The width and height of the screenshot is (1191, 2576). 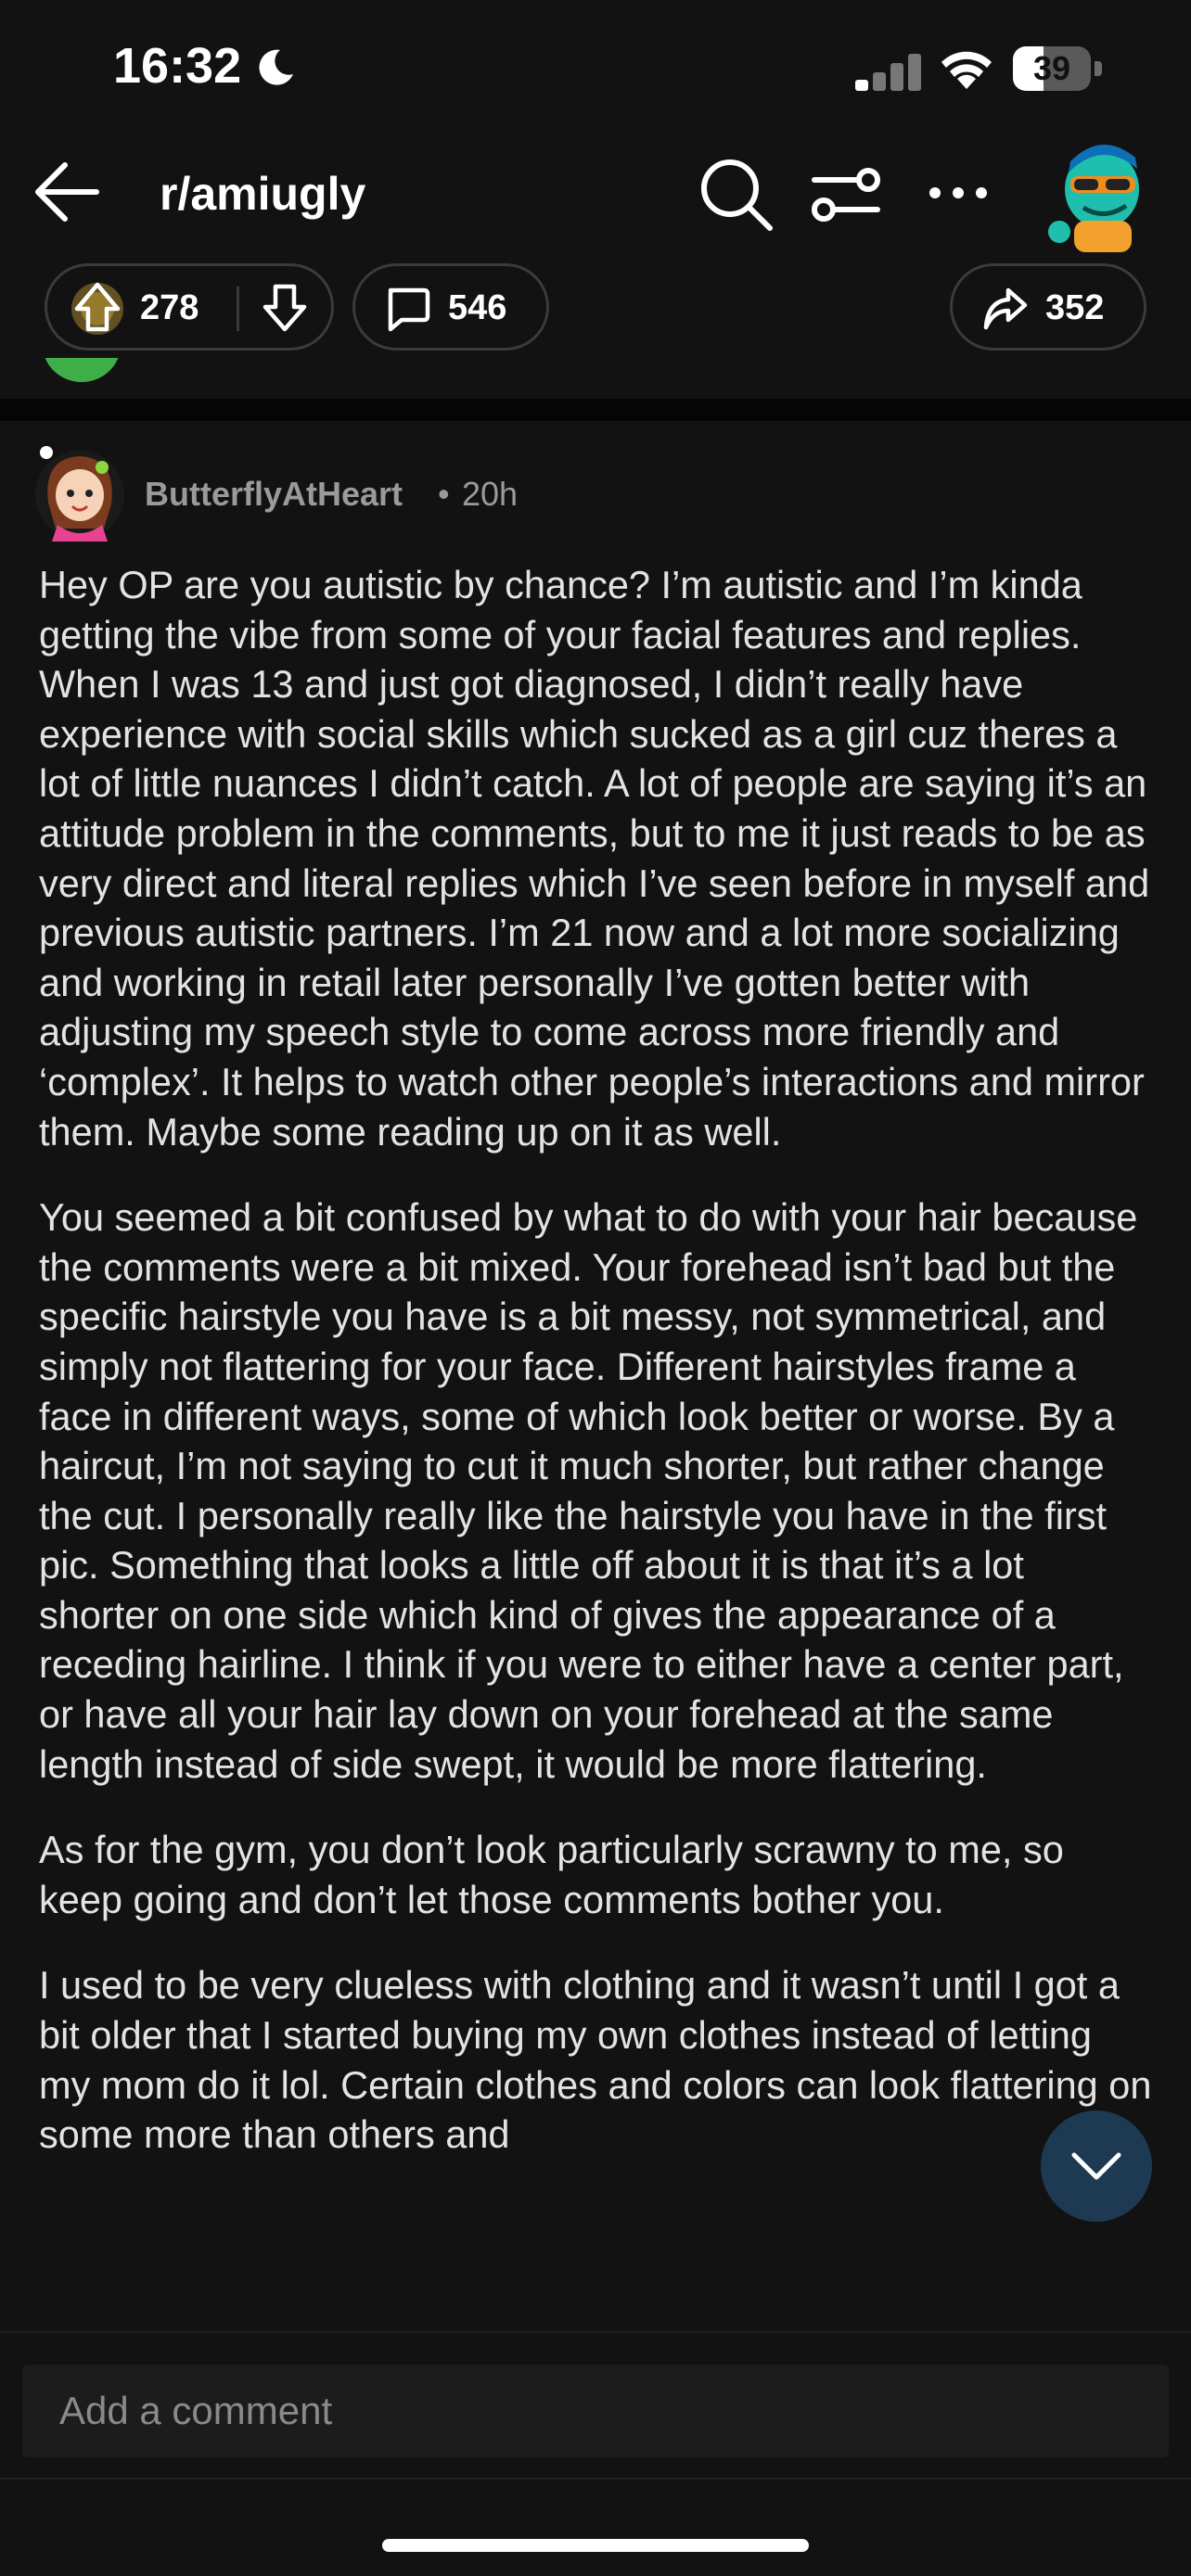 What do you see at coordinates (595, 410) in the screenshot?
I see `comment-divider` at bounding box center [595, 410].